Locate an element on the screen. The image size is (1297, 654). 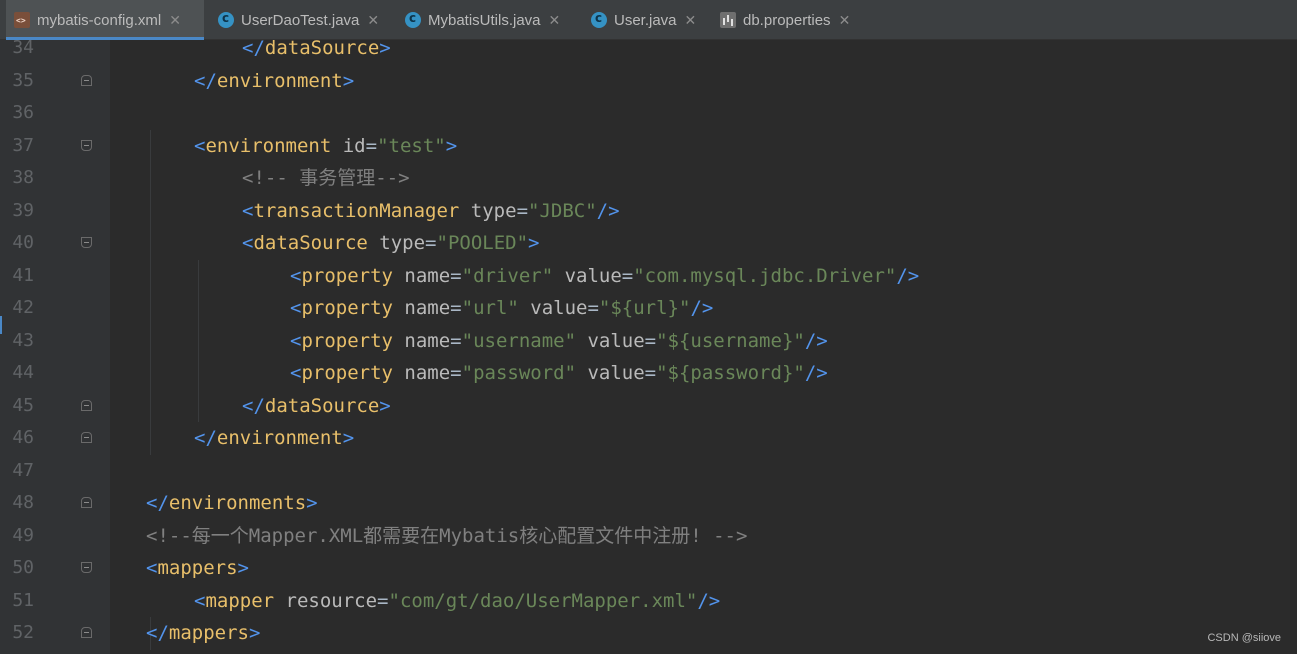
code-text: <environment id="test"> is located at coordinates (325, 146).